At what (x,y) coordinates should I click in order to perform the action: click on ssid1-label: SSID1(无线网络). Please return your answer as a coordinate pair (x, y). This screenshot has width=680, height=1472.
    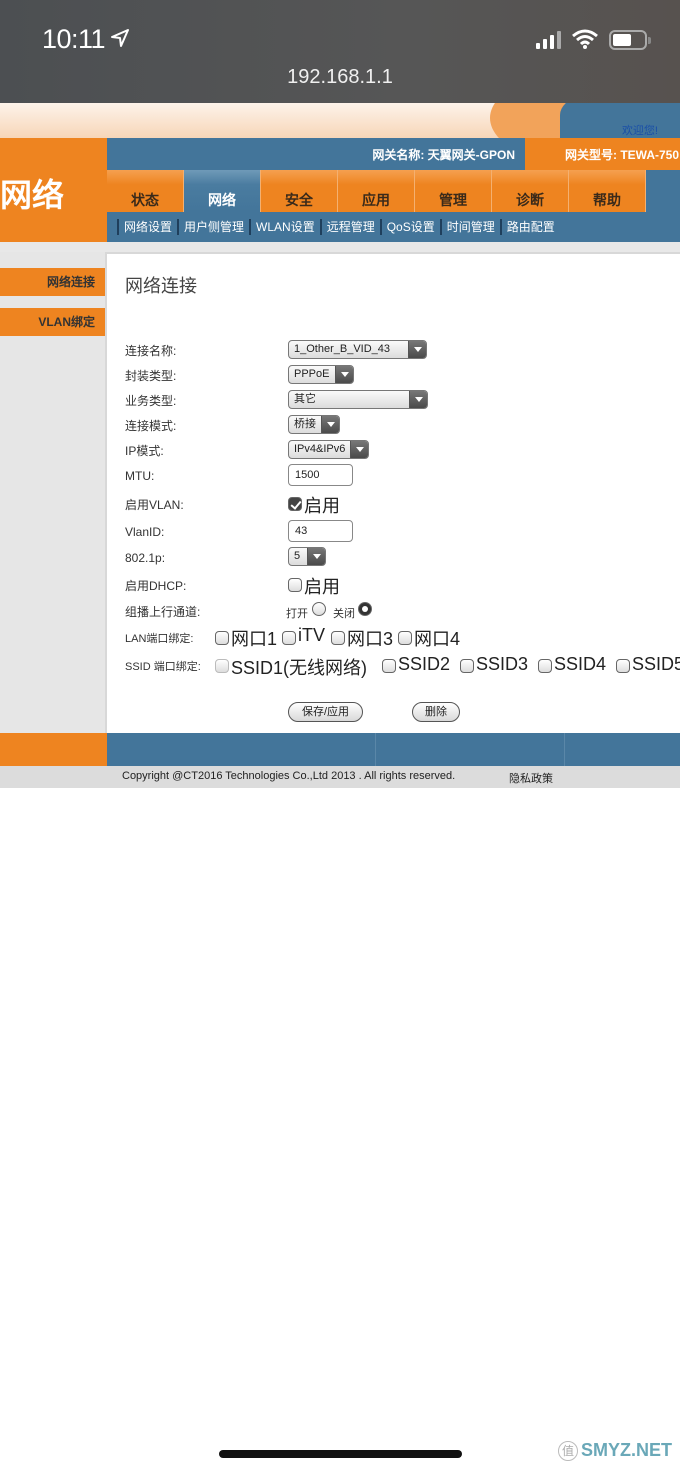
    Looking at the image, I should click on (299, 668).